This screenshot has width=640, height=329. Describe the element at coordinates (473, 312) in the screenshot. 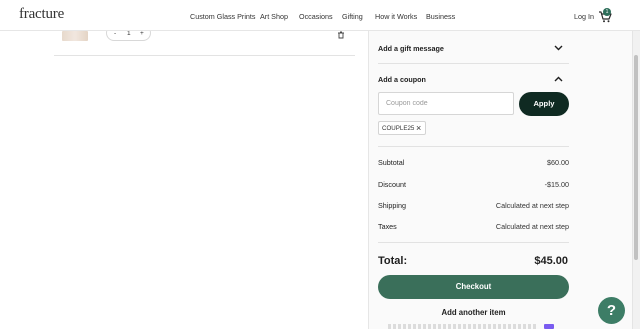

I see `add-another-item-link: Add another item` at that location.